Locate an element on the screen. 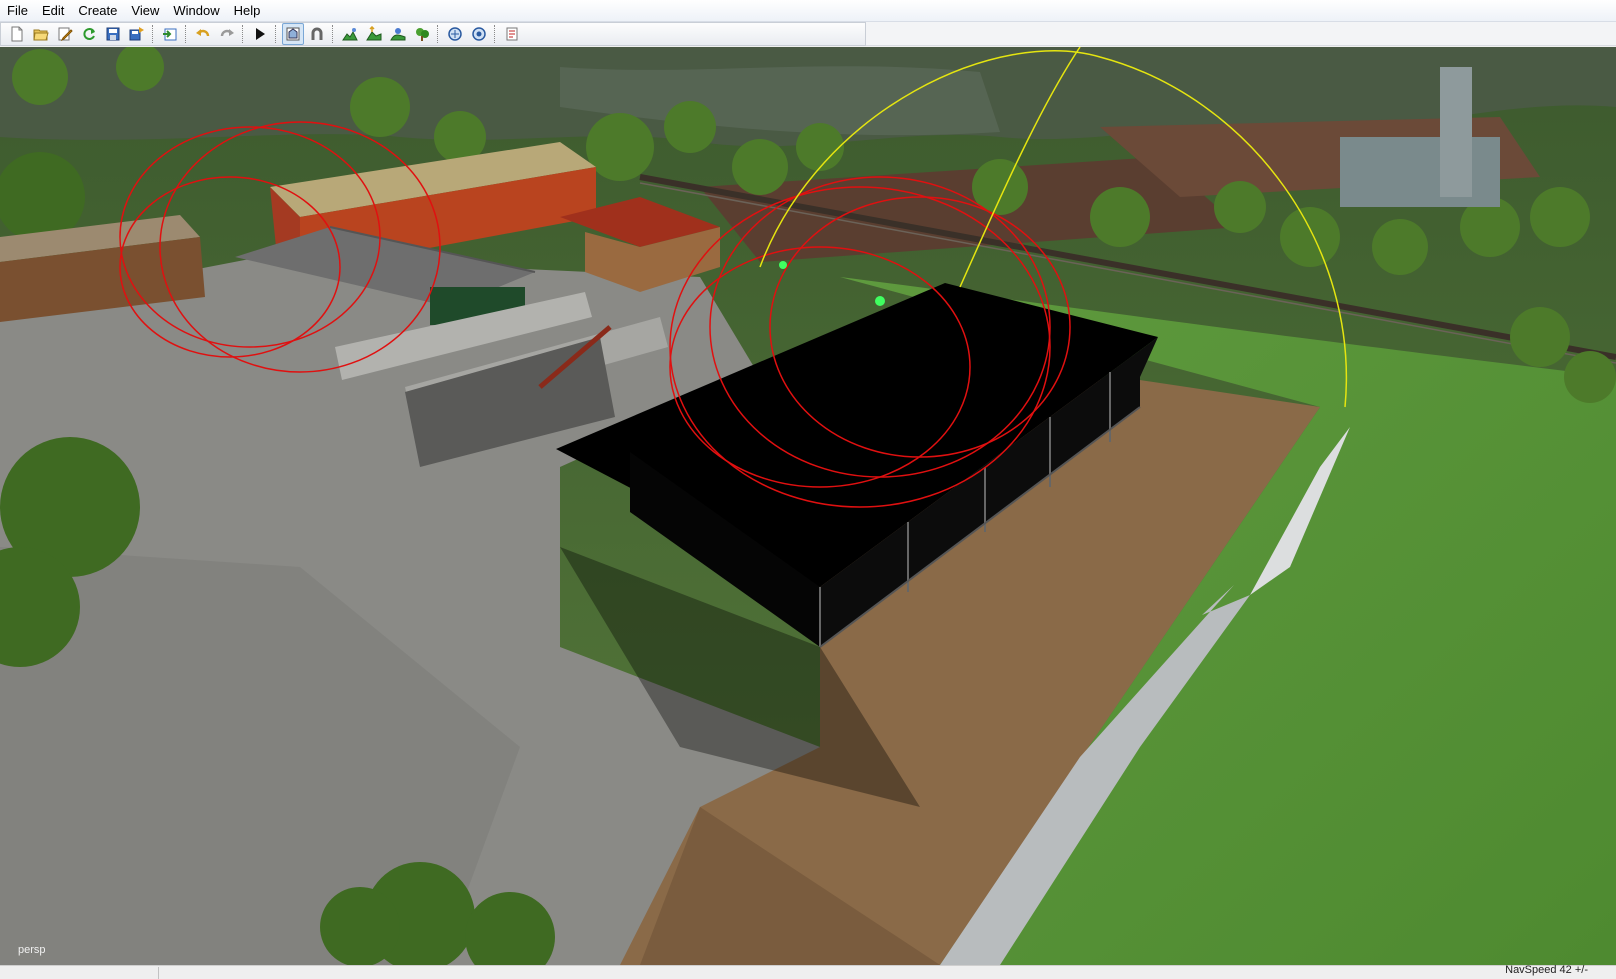 This screenshot has width=1616, height=979. refresh-icon is located at coordinates (89, 34).